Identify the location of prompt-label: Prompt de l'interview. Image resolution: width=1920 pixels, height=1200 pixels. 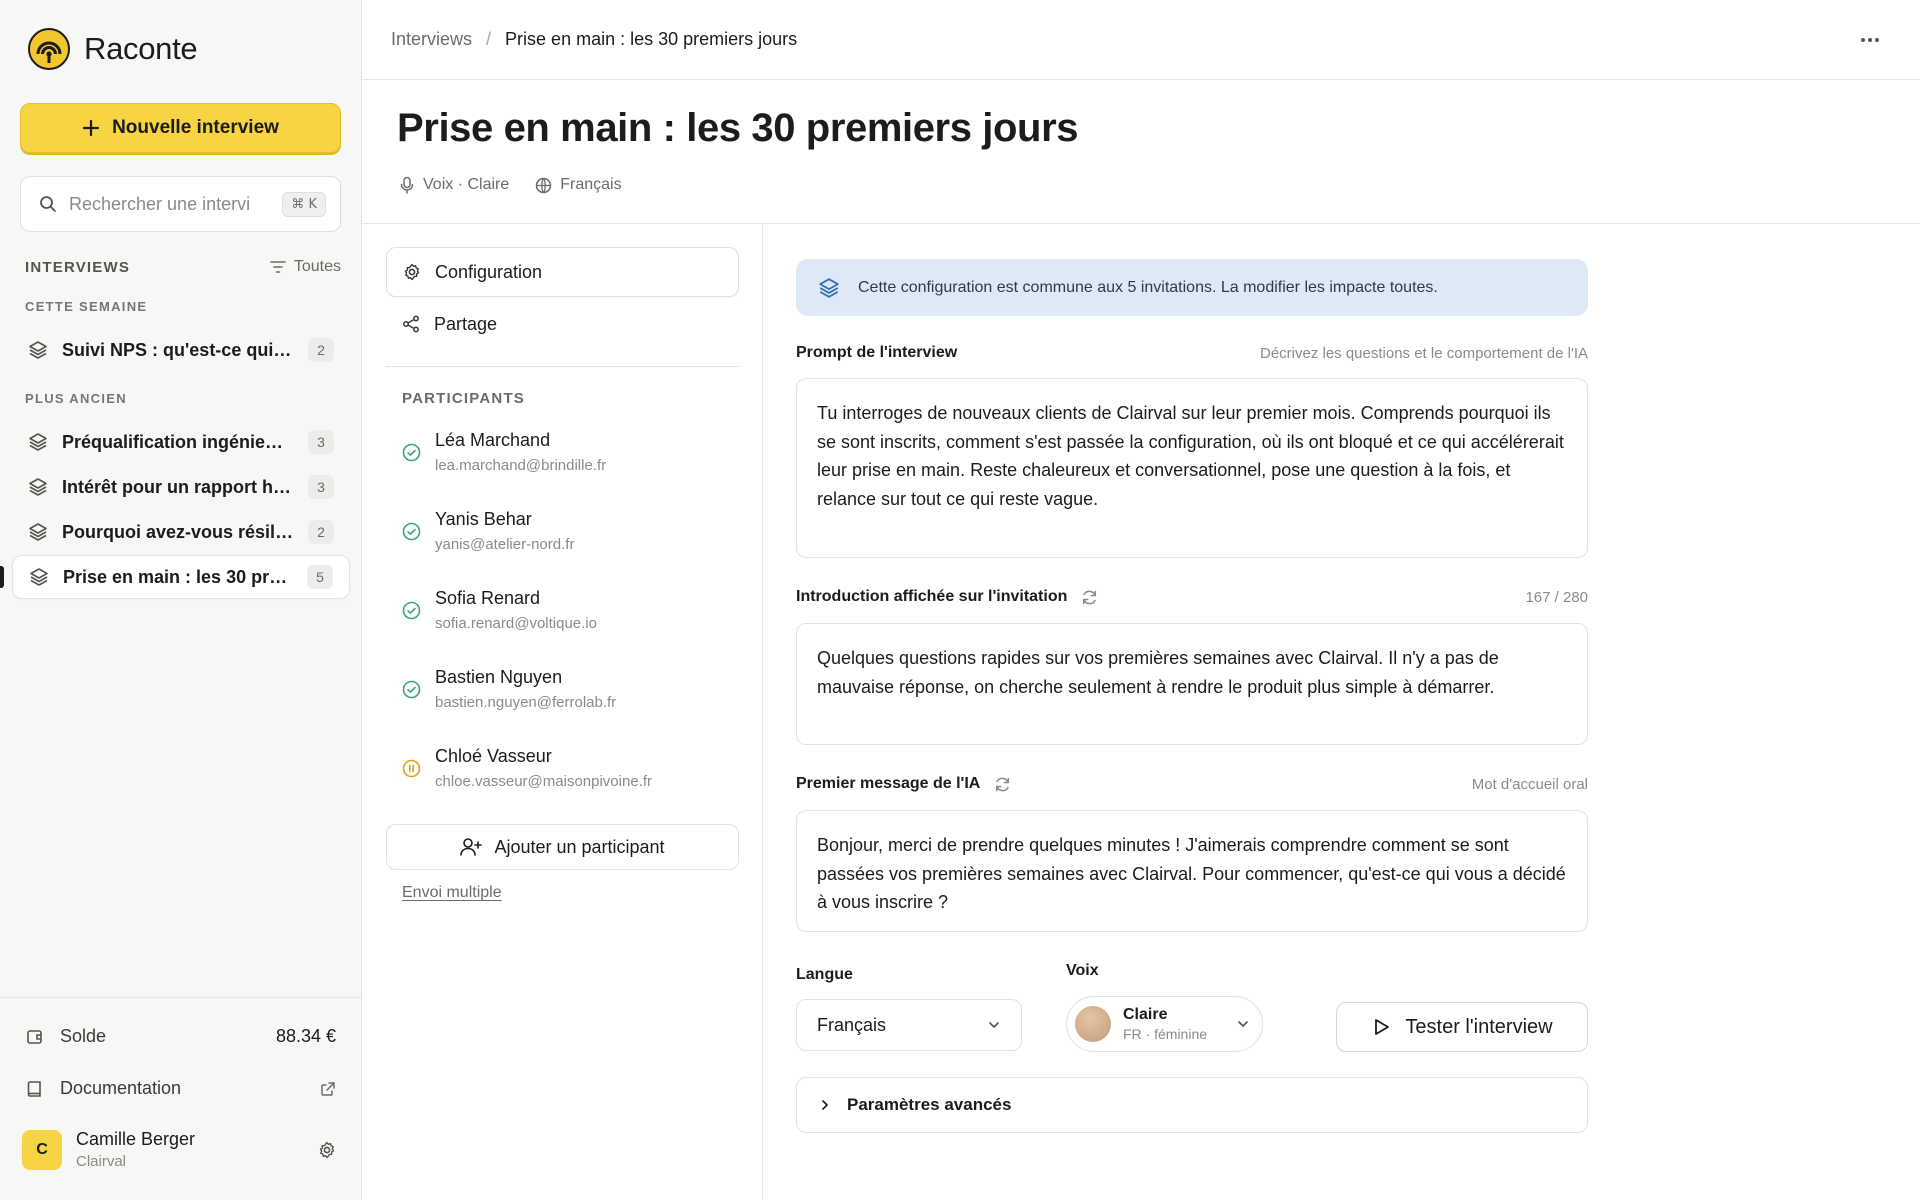
(877, 352).